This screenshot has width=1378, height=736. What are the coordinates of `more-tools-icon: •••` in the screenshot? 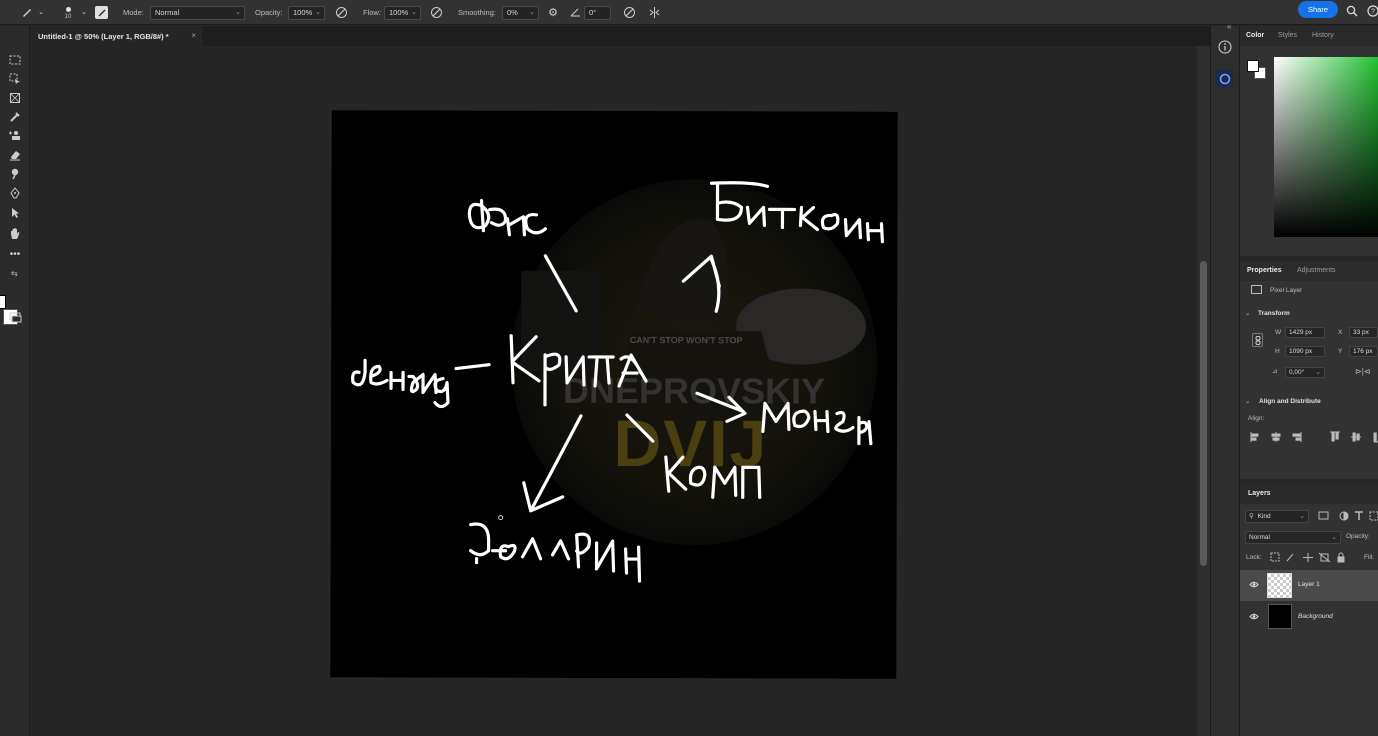 It's located at (15, 254).